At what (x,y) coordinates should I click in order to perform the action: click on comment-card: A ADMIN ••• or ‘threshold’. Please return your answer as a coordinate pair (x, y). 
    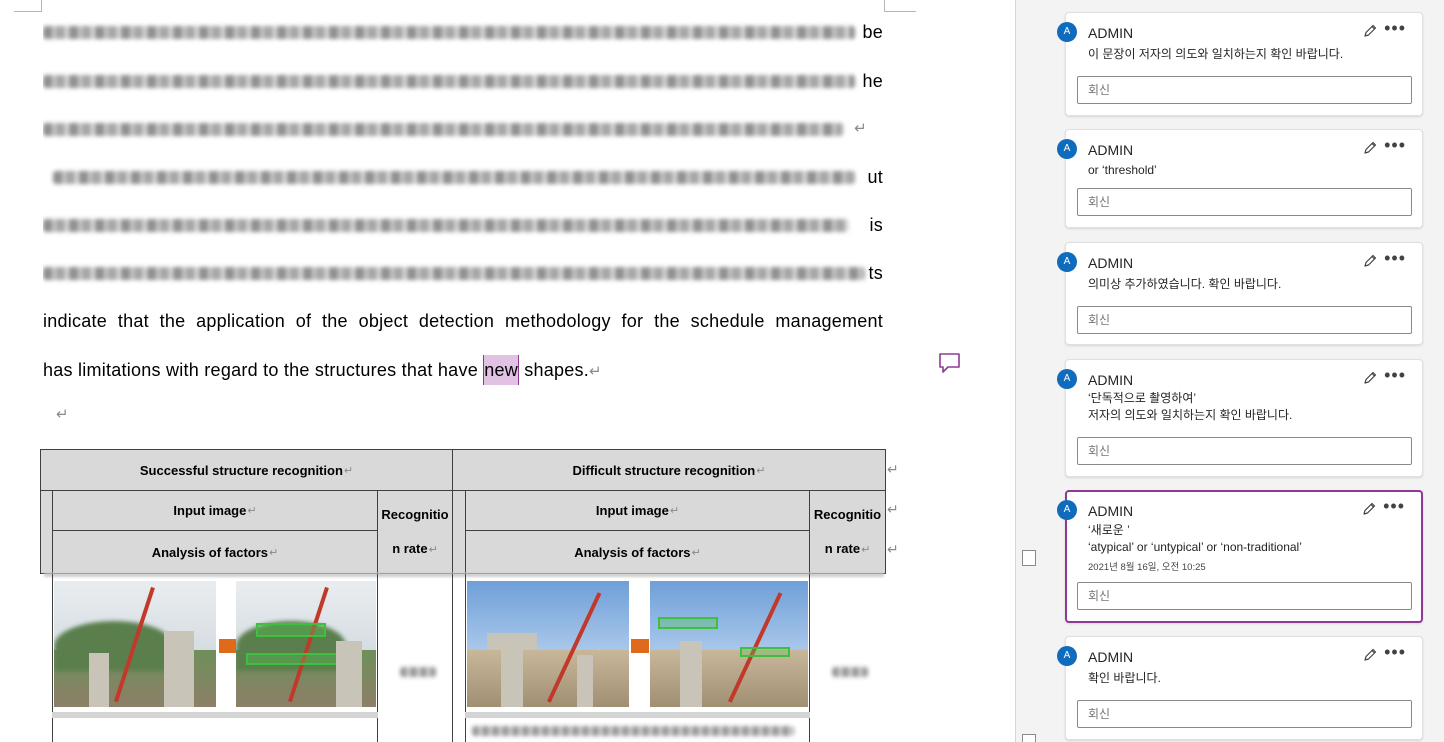
    Looking at the image, I should click on (1240, 178).